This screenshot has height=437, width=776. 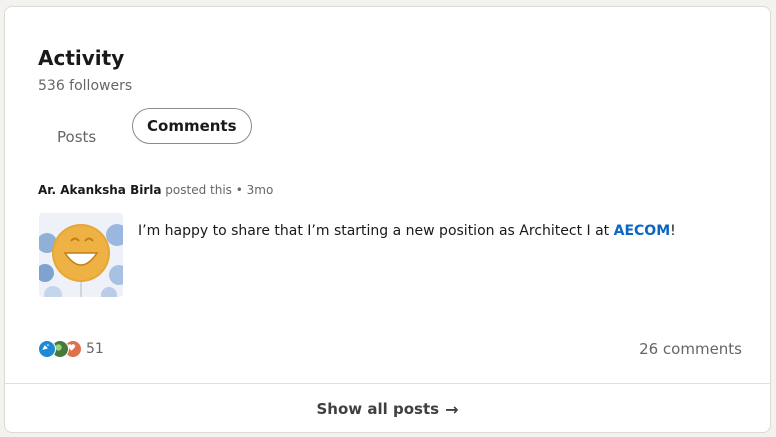 What do you see at coordinates (81, 58) in the screenshot?
I see `activity-title: Activity` at bounding box center [81, 58].